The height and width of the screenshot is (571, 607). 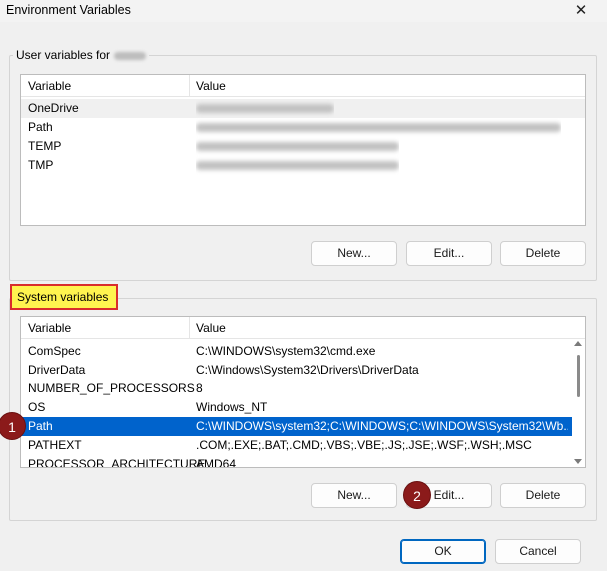 What do you see at coordinates (297, 388) in the screenshot?
I see `table-row: NUMBER_OF_PROCESSORS 8` at bounding box center [297, 388].